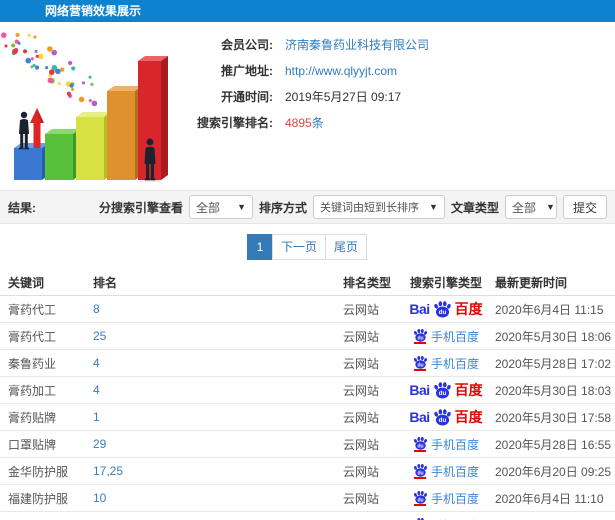 Image resolution: width=615 pixels, height=520 pixels. Describe the element at coordinates (298, 123) in the screenshot. I see `rank-count: 4895` at that location.